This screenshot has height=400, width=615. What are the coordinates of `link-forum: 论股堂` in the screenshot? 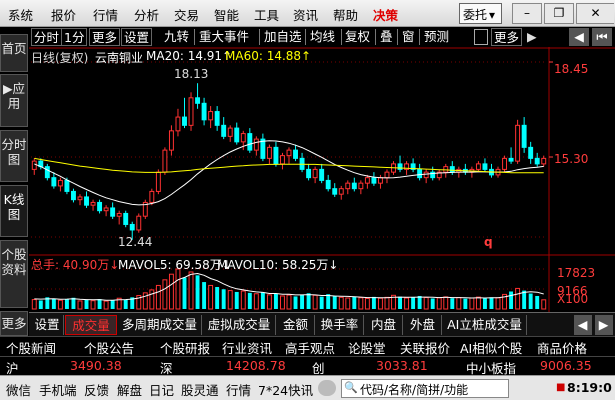 It's located at (367, 347).